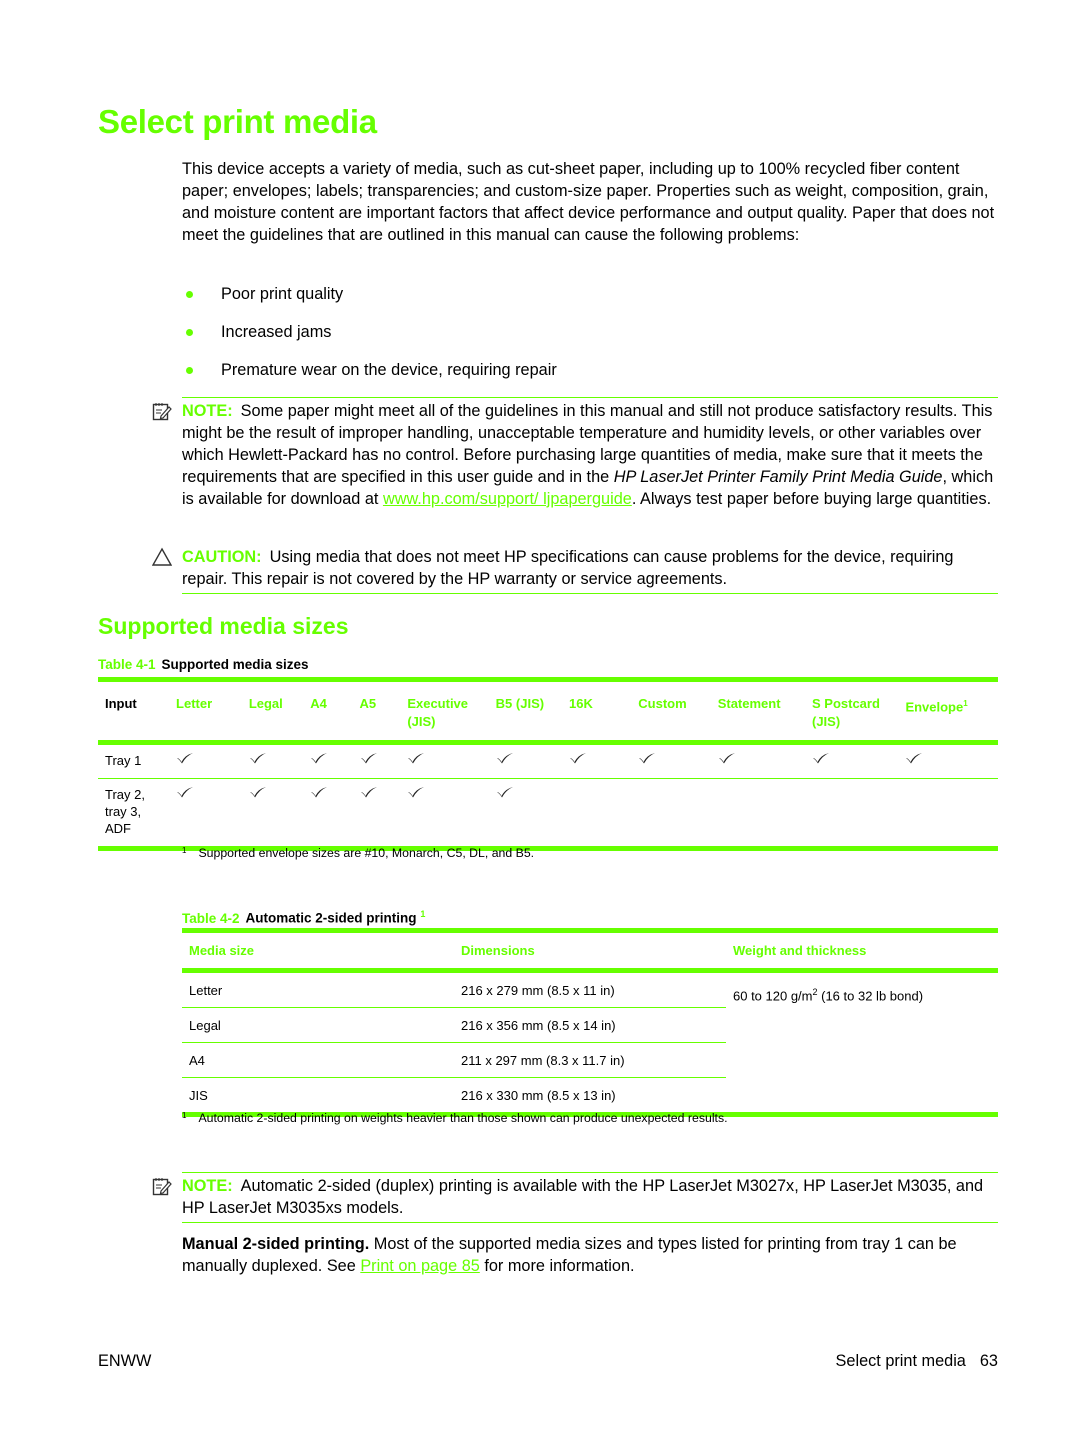 Image resolution: width=1080 pixels, height=1437 pixels. What do you see at coordinates (936, 707) in the screenshot?
I see `column-header-envelope: Envelope1` at bounding box center [936, 707].